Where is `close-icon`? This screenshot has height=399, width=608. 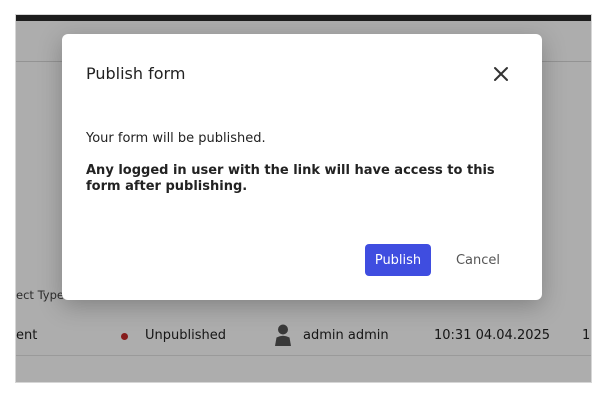 close-icon is located at coordinates (501, 74).